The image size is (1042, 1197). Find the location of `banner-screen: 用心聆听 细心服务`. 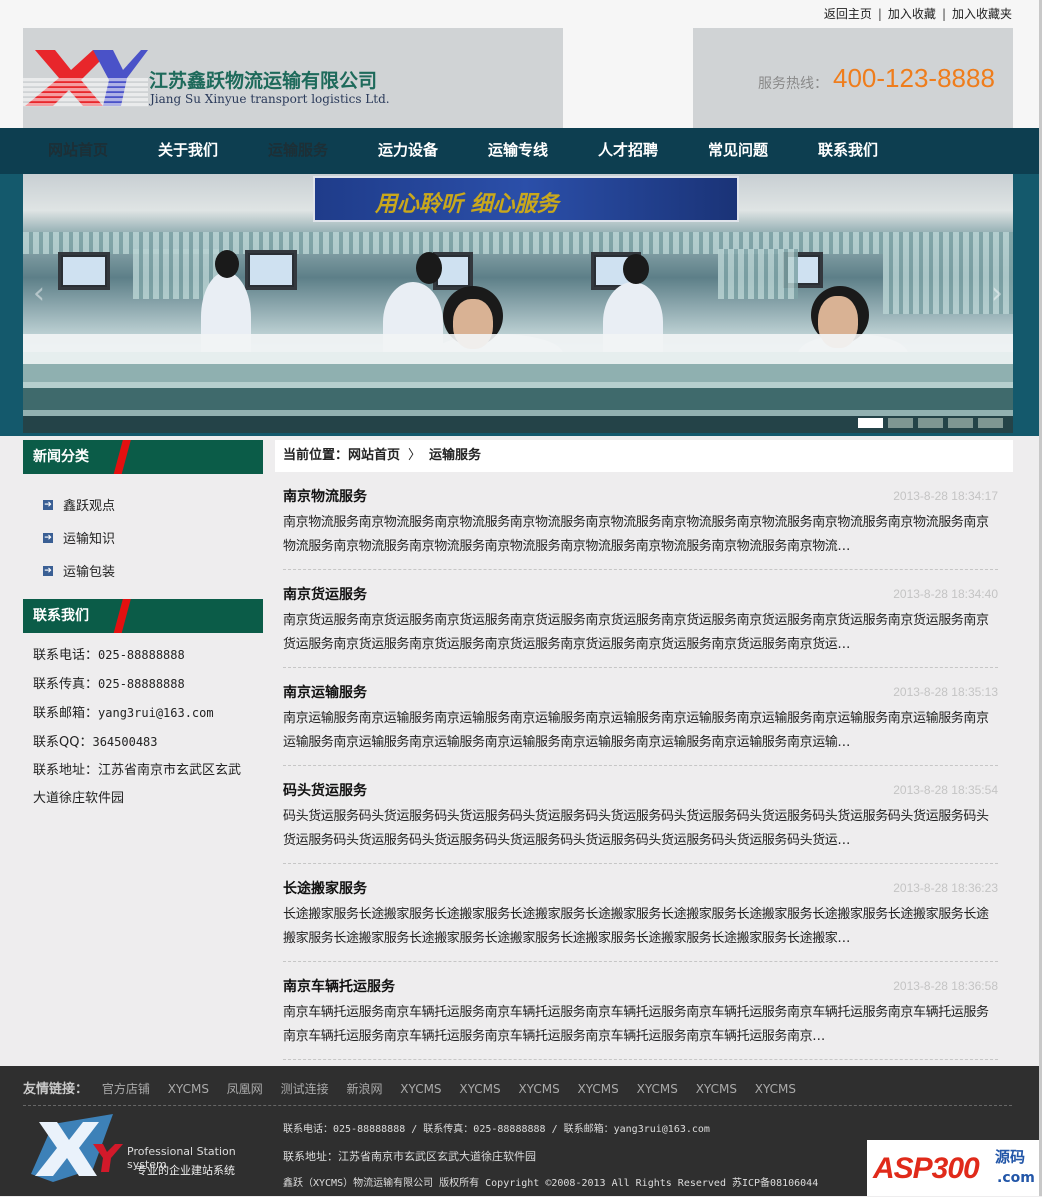

banner-screen: 用心聆听 细心服务 is located at coordinates (526, 199).